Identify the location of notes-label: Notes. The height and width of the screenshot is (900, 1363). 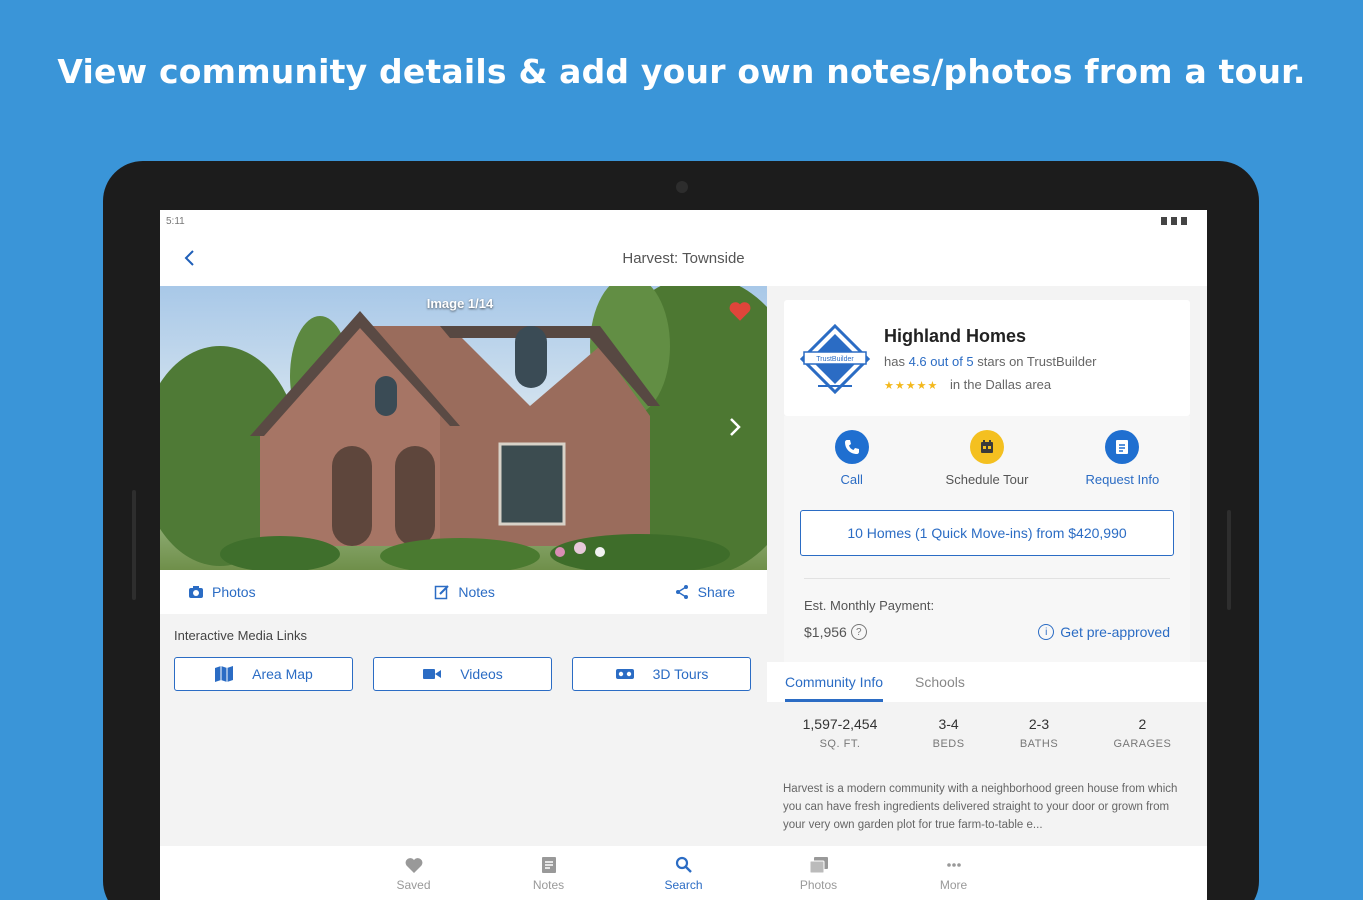
(476, 592).